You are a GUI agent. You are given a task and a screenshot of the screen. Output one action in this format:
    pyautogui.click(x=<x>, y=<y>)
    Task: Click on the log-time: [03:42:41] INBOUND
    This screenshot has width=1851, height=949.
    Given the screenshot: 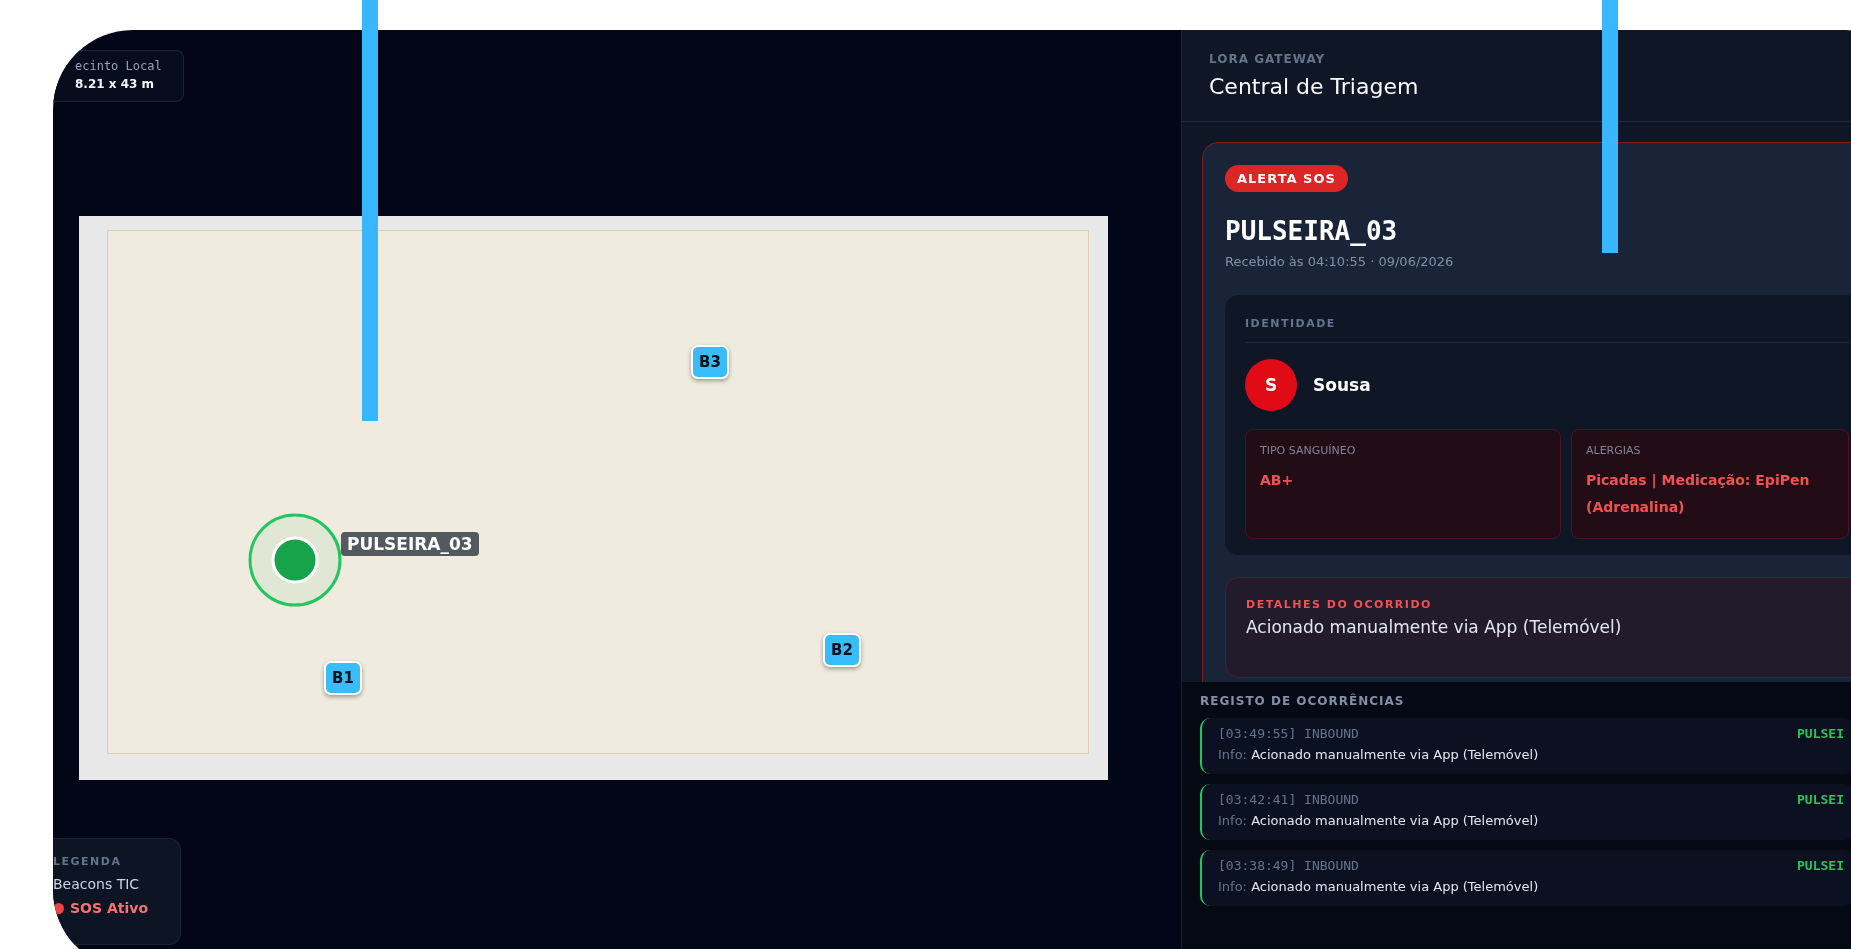 What is the action you would take?
    pyautogui.click(x=1288, y=799)
    